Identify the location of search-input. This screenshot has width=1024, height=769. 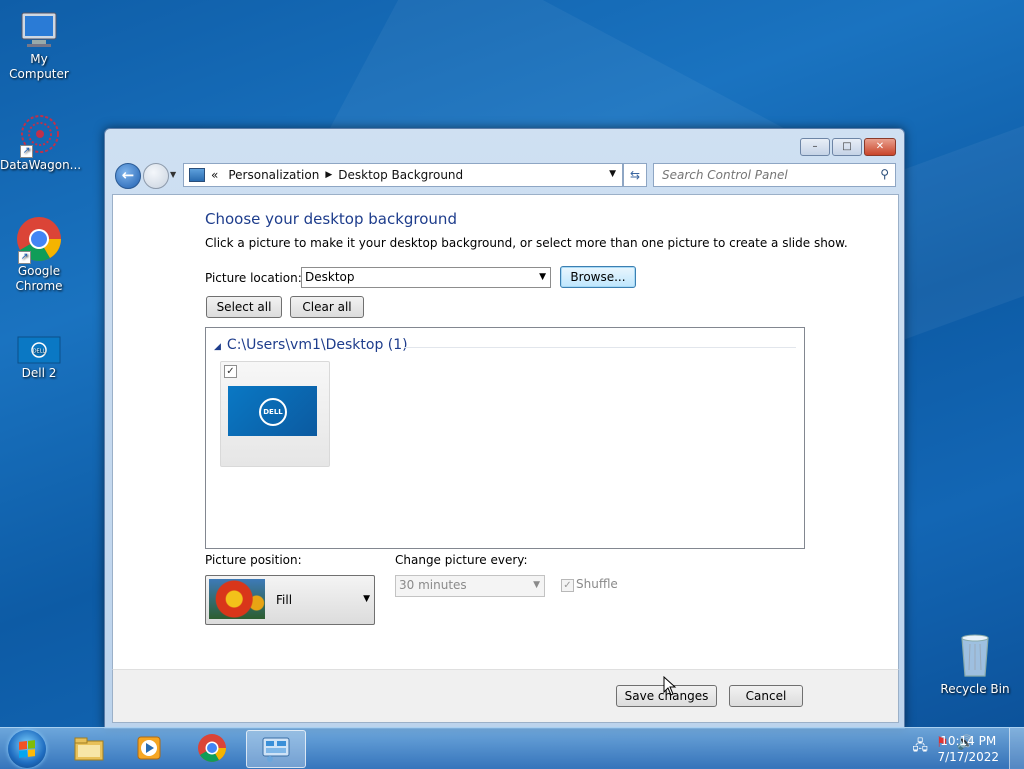
(762, 175).